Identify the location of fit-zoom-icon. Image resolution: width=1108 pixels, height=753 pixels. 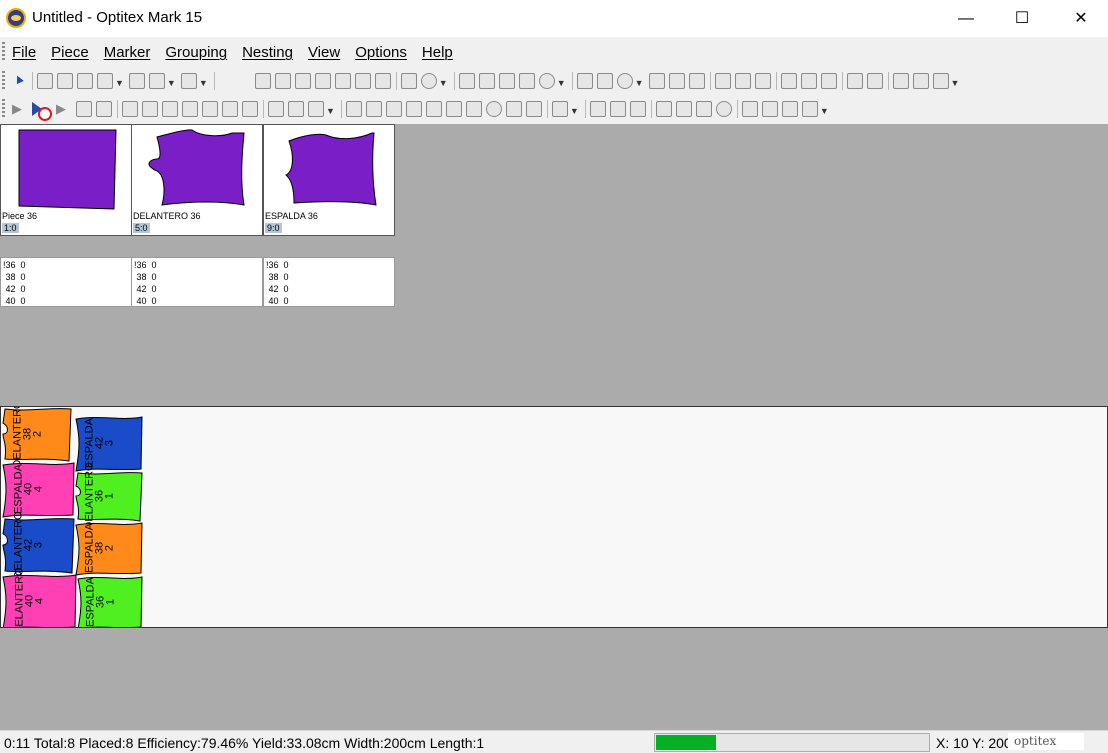
(624, 81).